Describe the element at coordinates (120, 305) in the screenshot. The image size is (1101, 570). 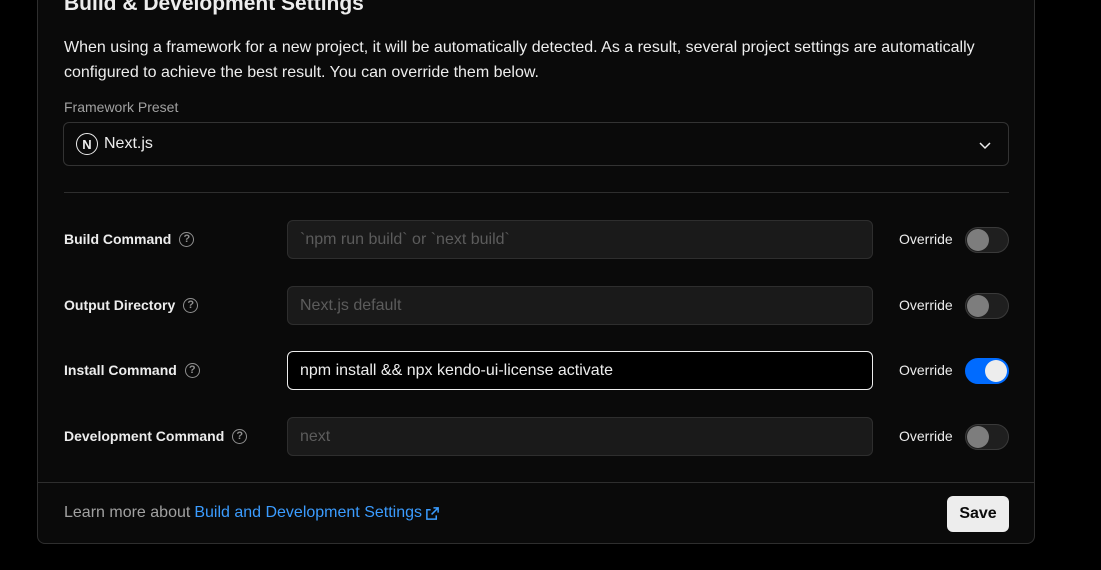
I see `output-directory-label: Output Directory` at that location.